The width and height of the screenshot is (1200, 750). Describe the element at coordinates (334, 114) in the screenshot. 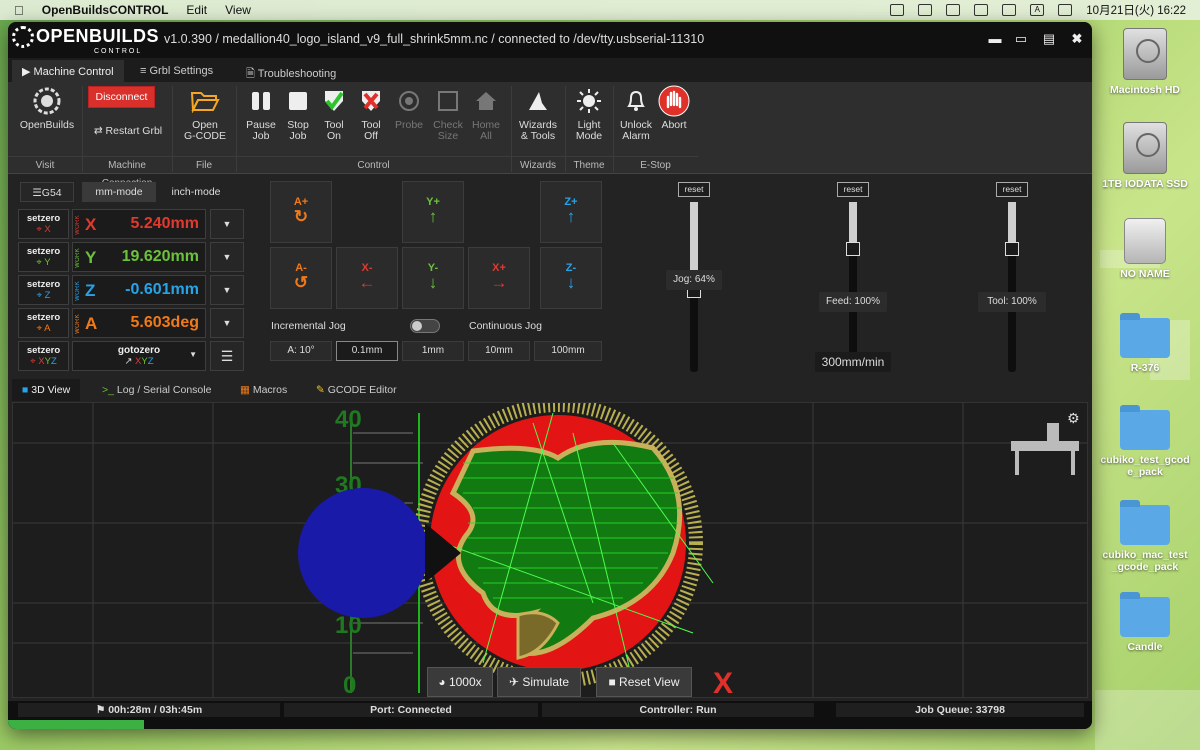

I see `tool-on-button: Tool On` at that location.